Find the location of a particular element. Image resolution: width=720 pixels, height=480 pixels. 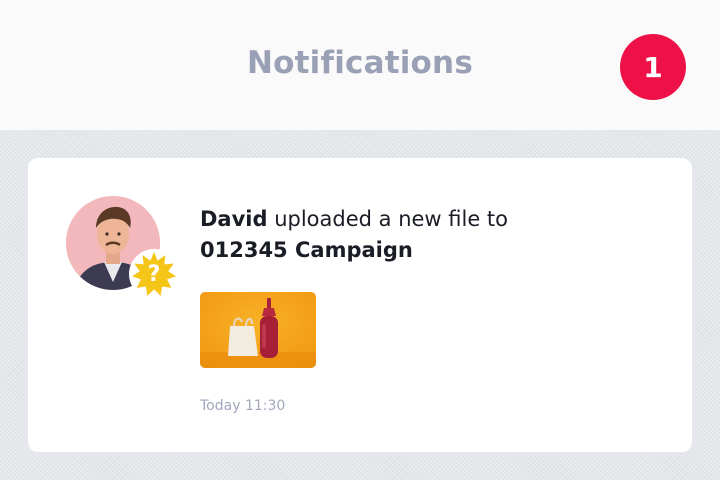

status-symbol: ? is located at coordinates (154, 274).